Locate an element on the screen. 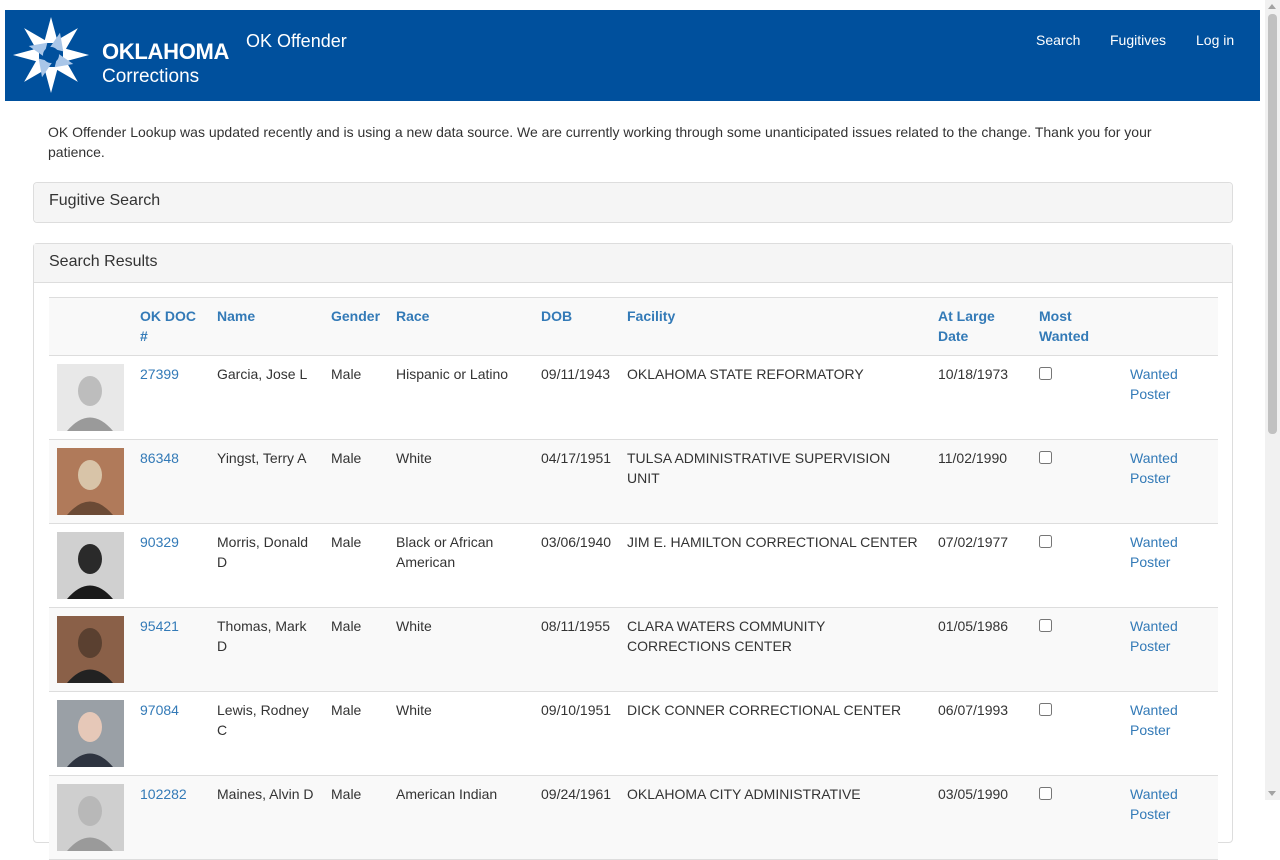 The height and width of the screenshot is (860, 1280). offender-dob-cell: 03/06/1940 is located at coordinates (576, 565).